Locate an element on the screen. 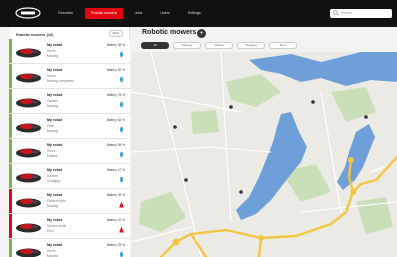 This screenshot has width=397, height=257. filter-chip-mowing: Mowing is located at coordinates (187, 45).